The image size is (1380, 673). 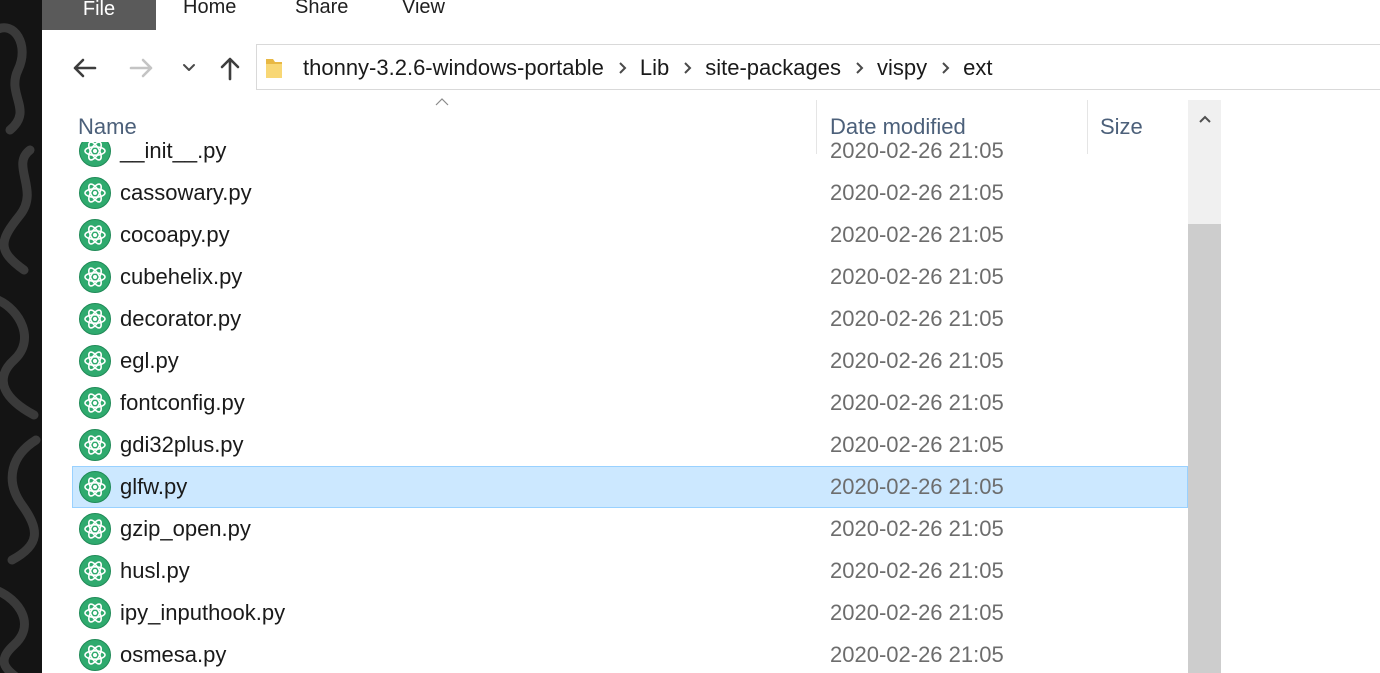 I want to click on column-header-size: Size, so click(x=1121, y=127).